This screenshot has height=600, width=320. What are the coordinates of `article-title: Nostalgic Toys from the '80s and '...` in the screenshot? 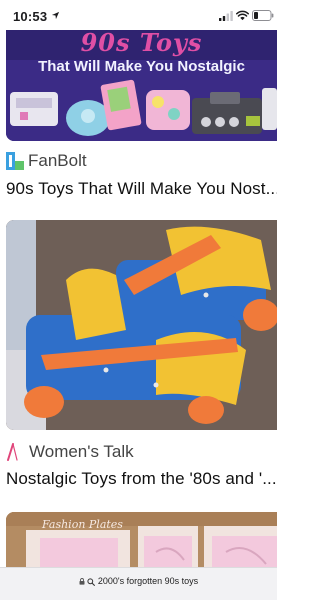 It's located at (141, 479).